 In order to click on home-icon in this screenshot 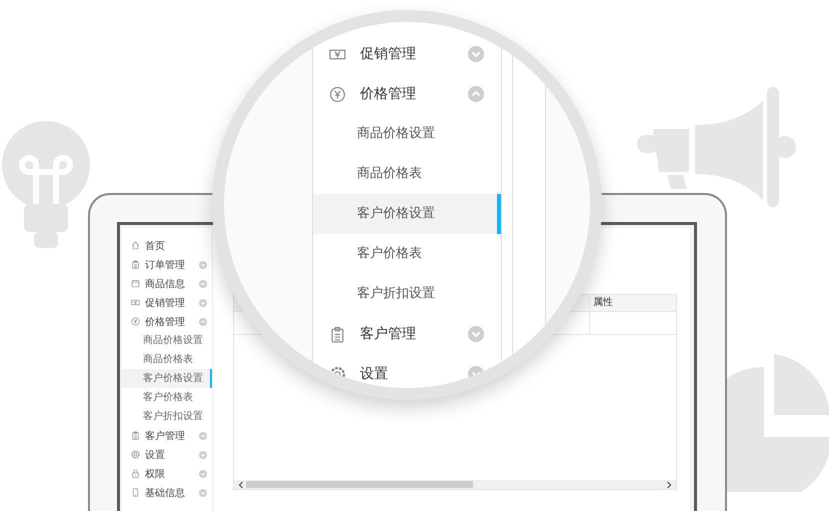, I will do `click(135, 245)`.